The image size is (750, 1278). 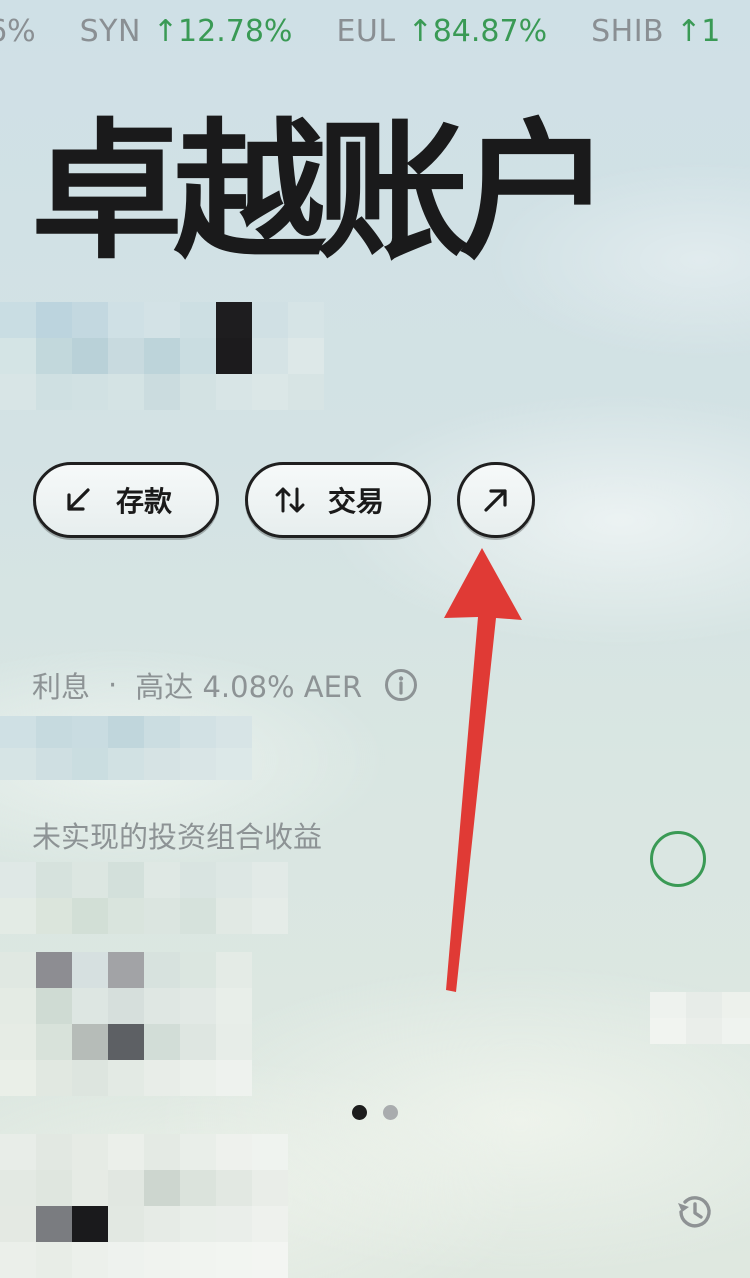 I want to click on send-button, so click(x=496, y=500).